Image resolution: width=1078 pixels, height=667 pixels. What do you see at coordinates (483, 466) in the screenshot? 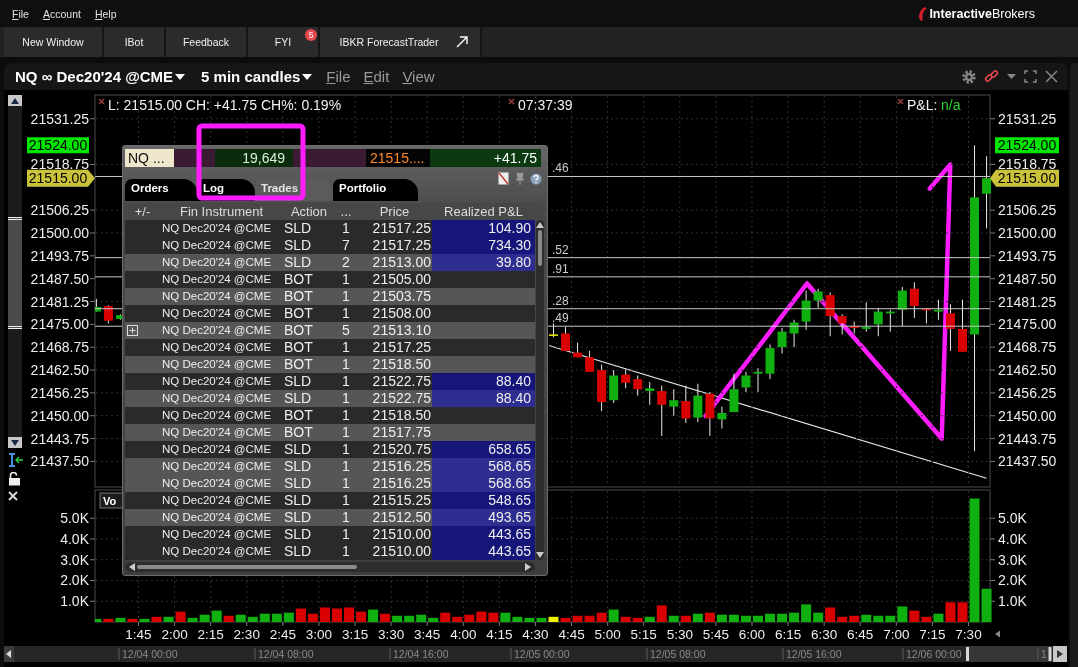
I see `pnl-cell: 568.65` at bounding box center [483, 466].